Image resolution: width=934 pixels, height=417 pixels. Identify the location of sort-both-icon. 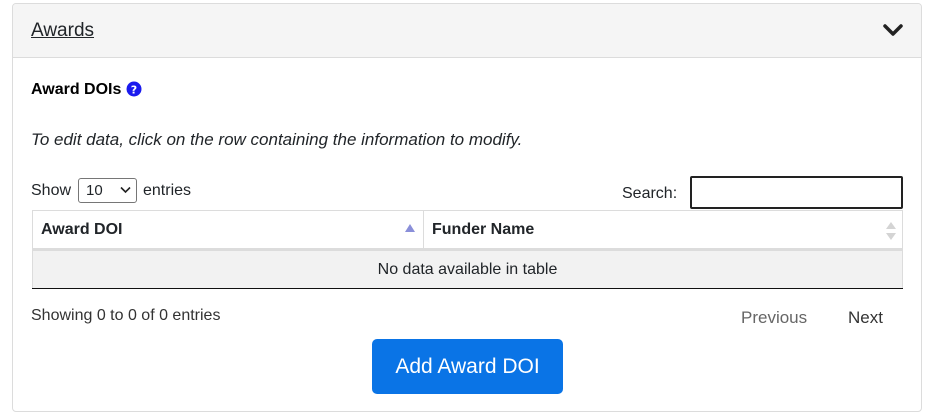
(891, 231).